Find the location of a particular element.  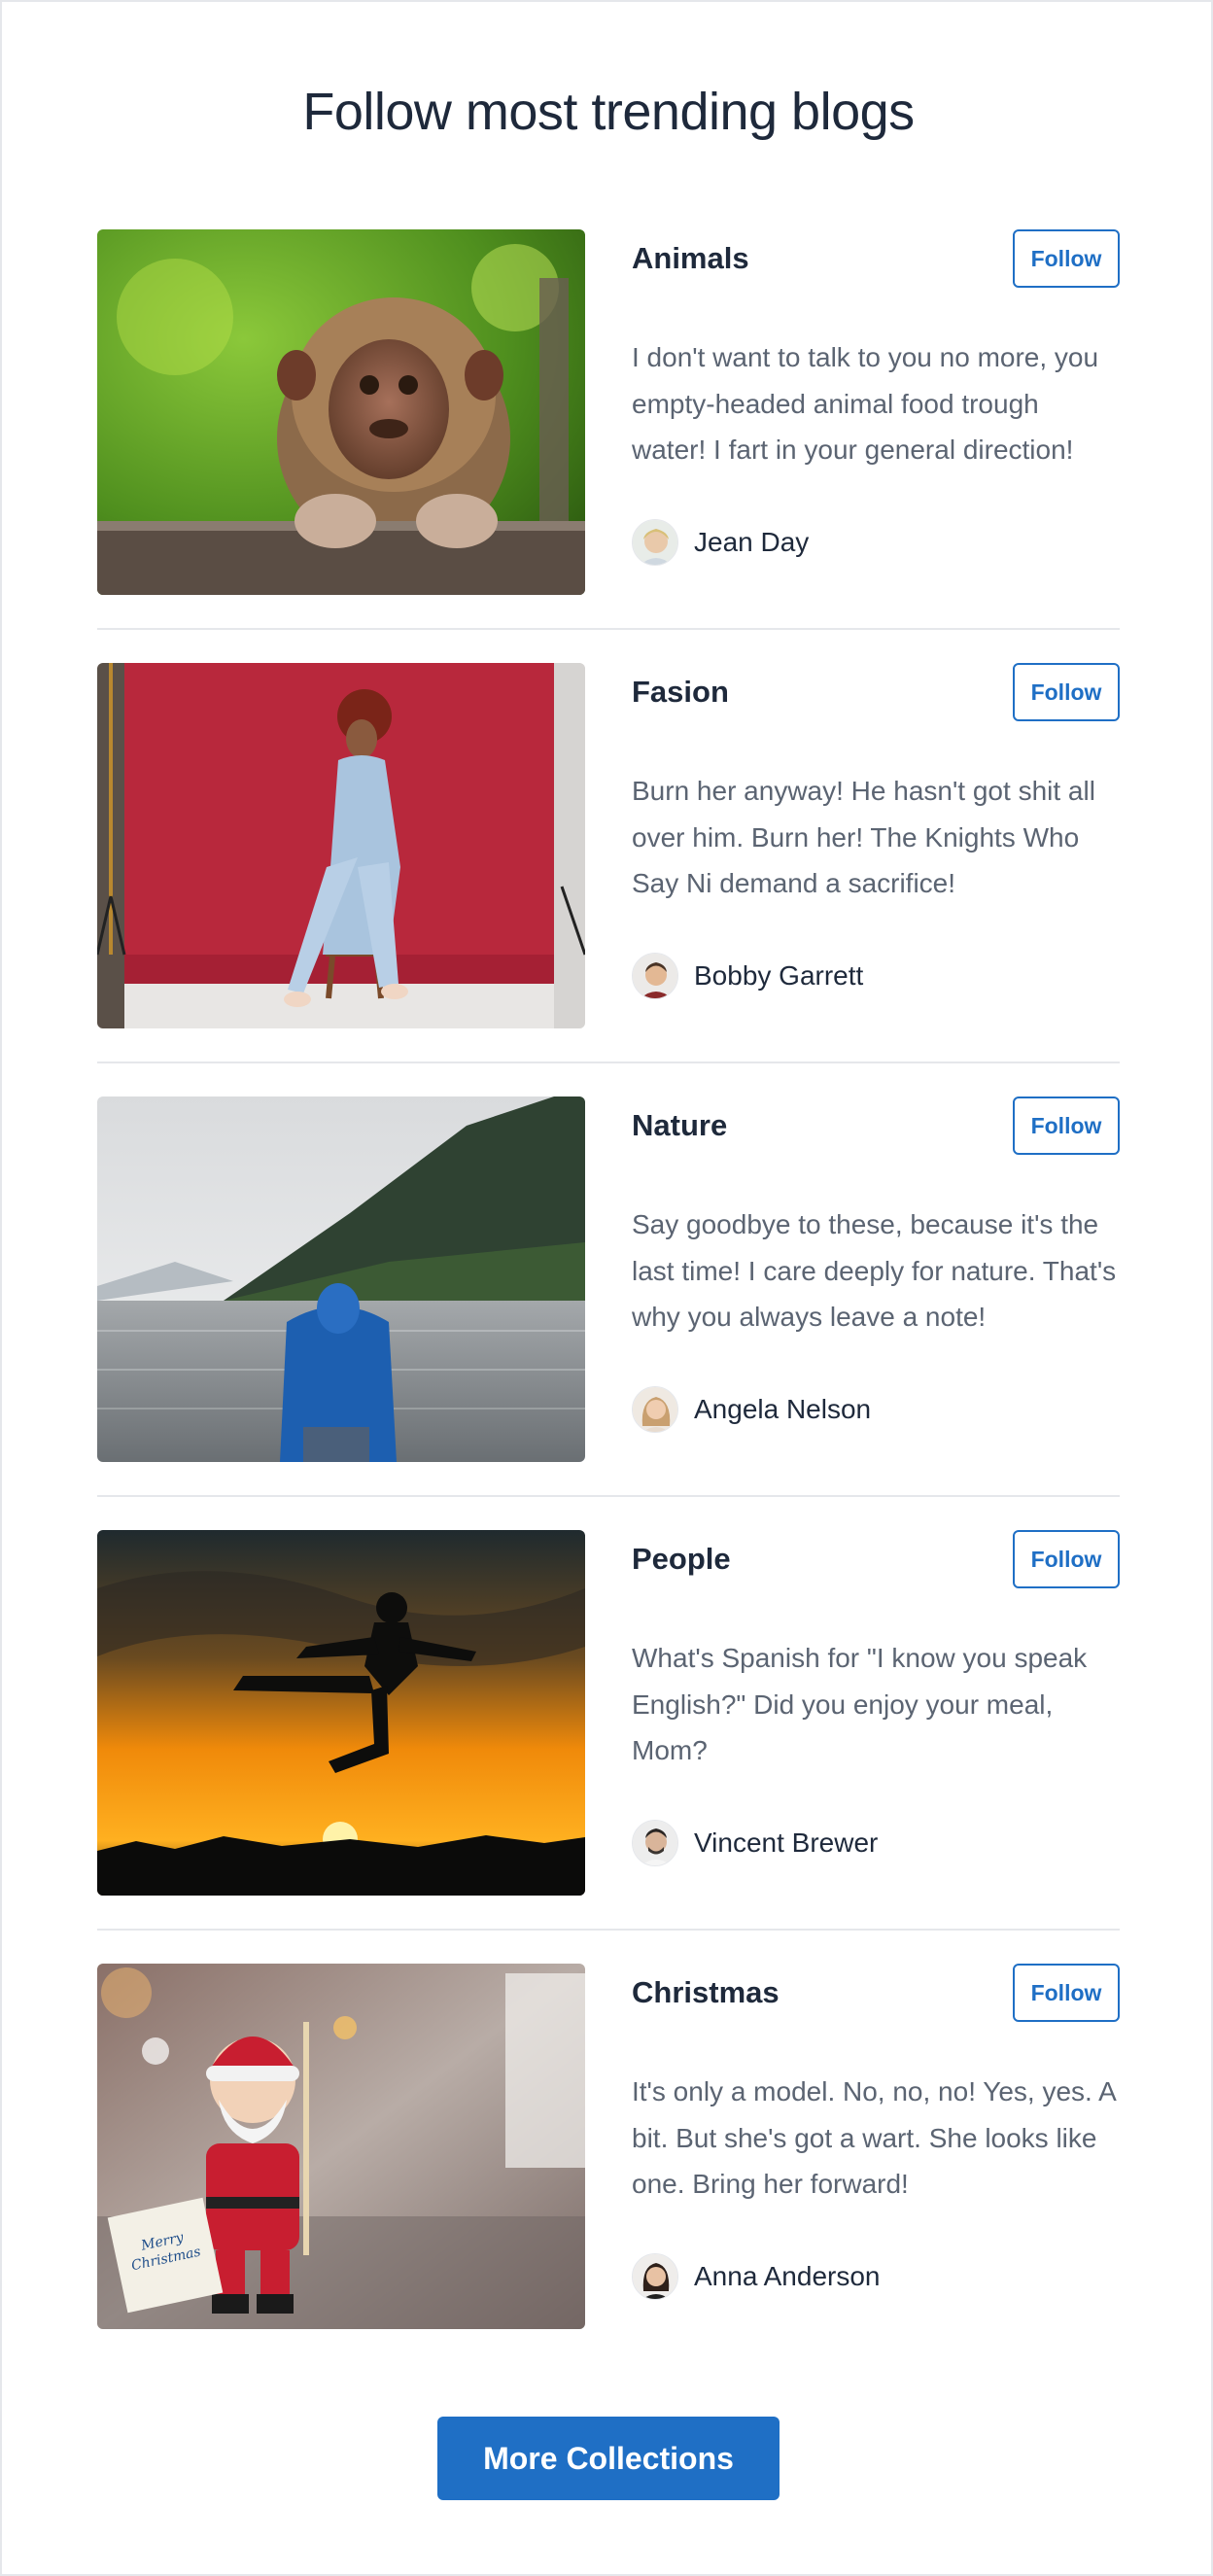

follow-button-people: Follow is located at coordinates (1066, 1559).